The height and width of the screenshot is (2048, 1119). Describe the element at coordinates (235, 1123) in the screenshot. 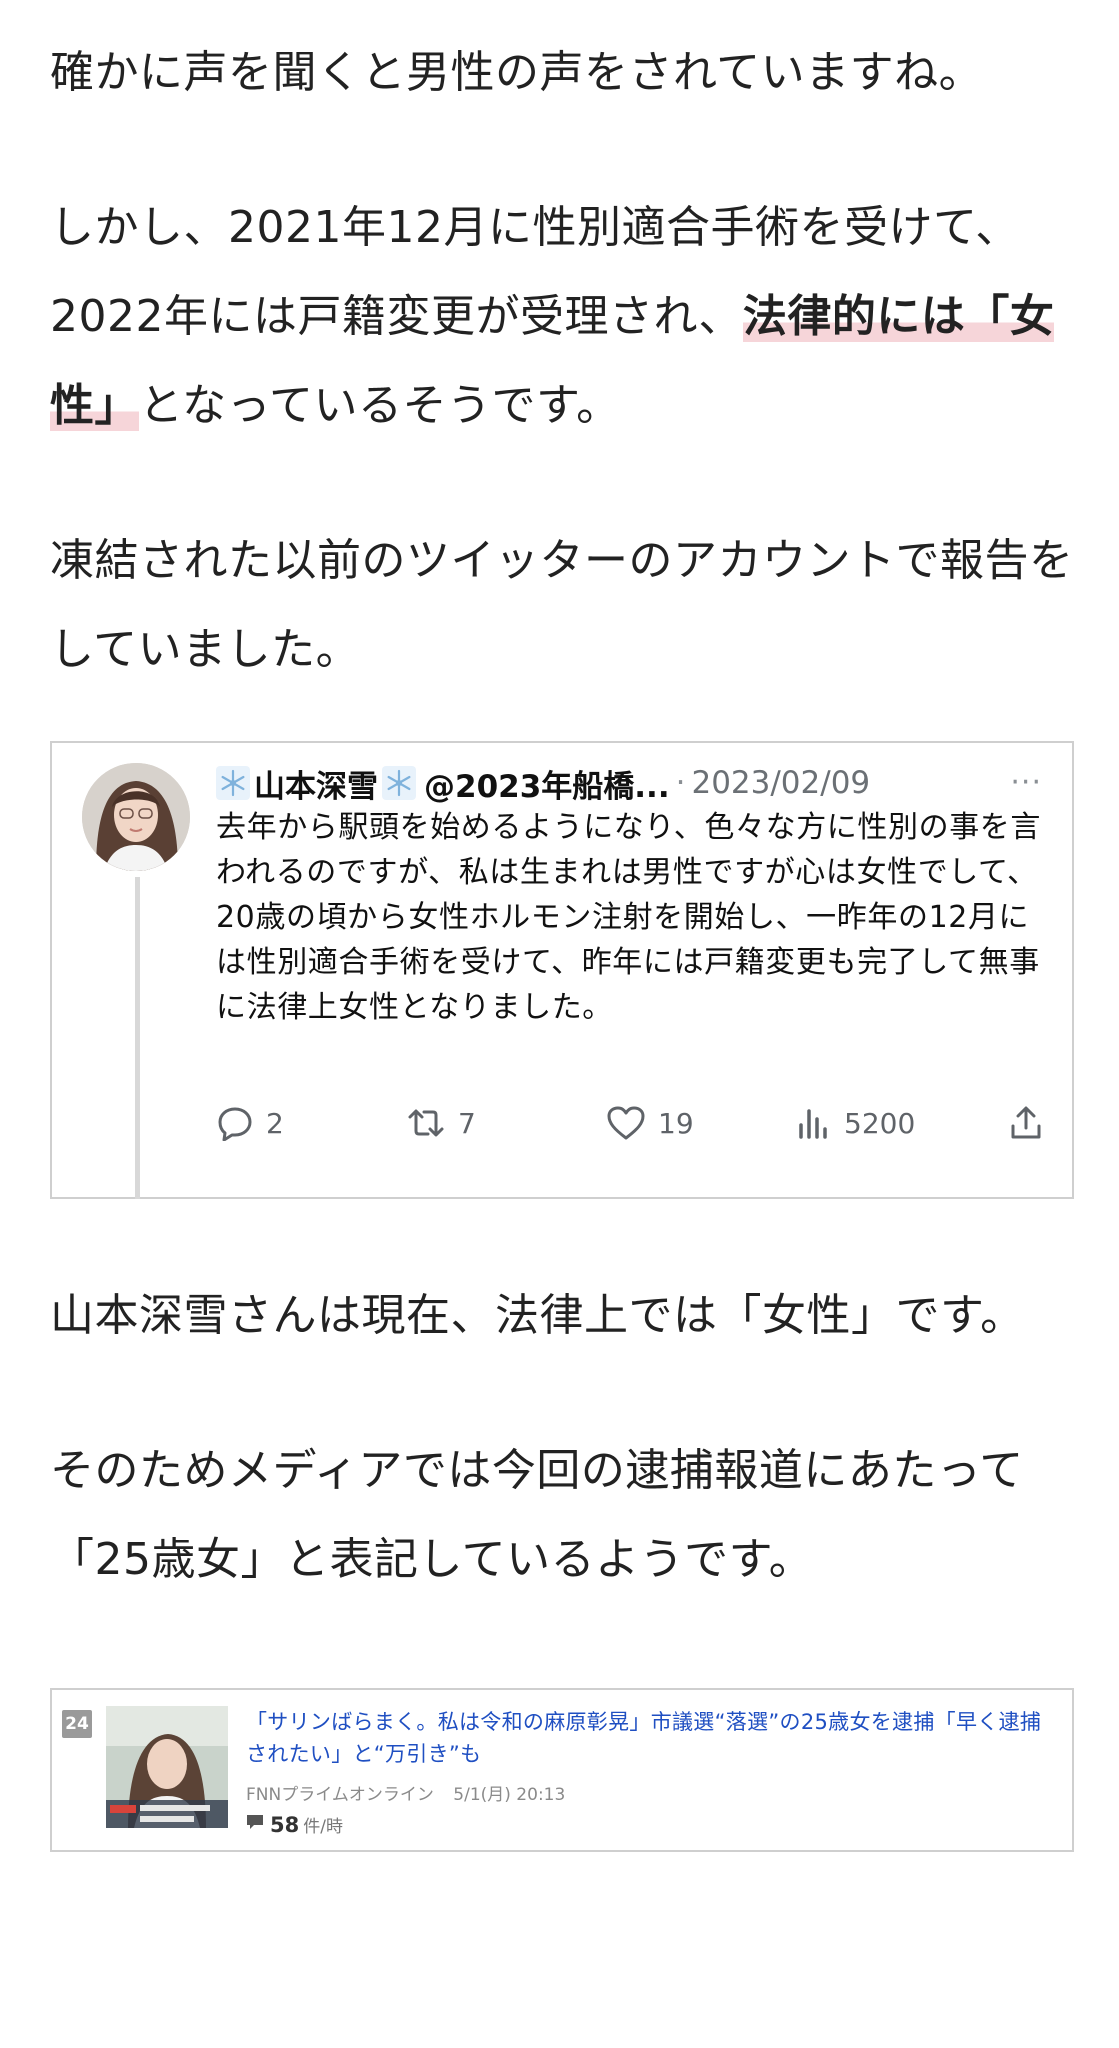

I see `reply-icon` at that location.